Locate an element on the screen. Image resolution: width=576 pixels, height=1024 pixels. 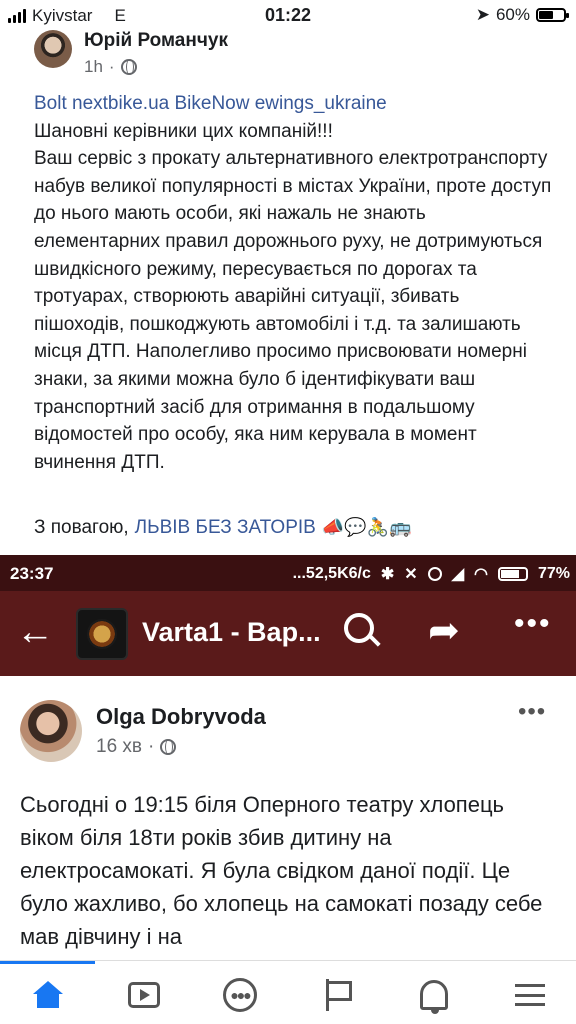
back-arrow-icon: ← is located at coordinates (35, 632).